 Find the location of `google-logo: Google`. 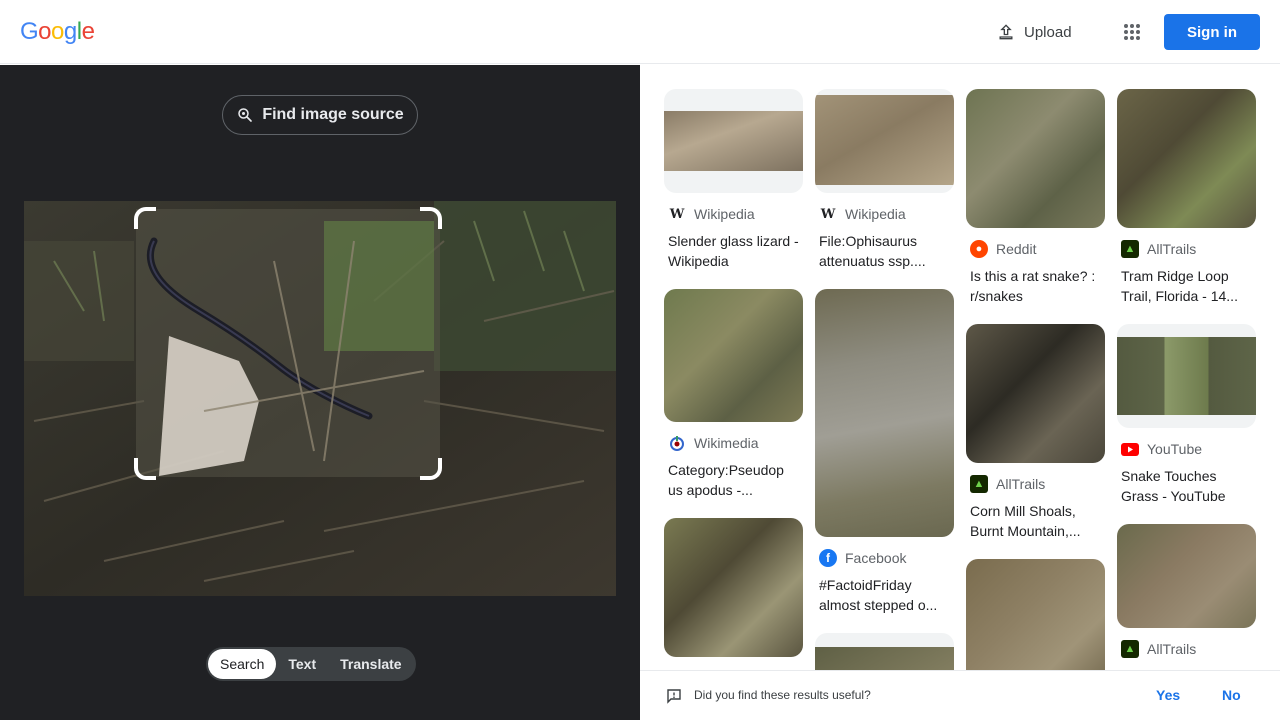

google-logo: Google is located at coordinates (57, 32).